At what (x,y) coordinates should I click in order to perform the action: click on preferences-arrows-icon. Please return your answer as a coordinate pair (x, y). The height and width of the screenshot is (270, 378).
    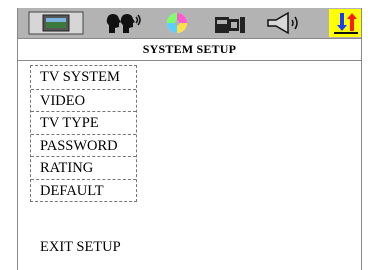
    Looking at the image, I should click on (346, 23).